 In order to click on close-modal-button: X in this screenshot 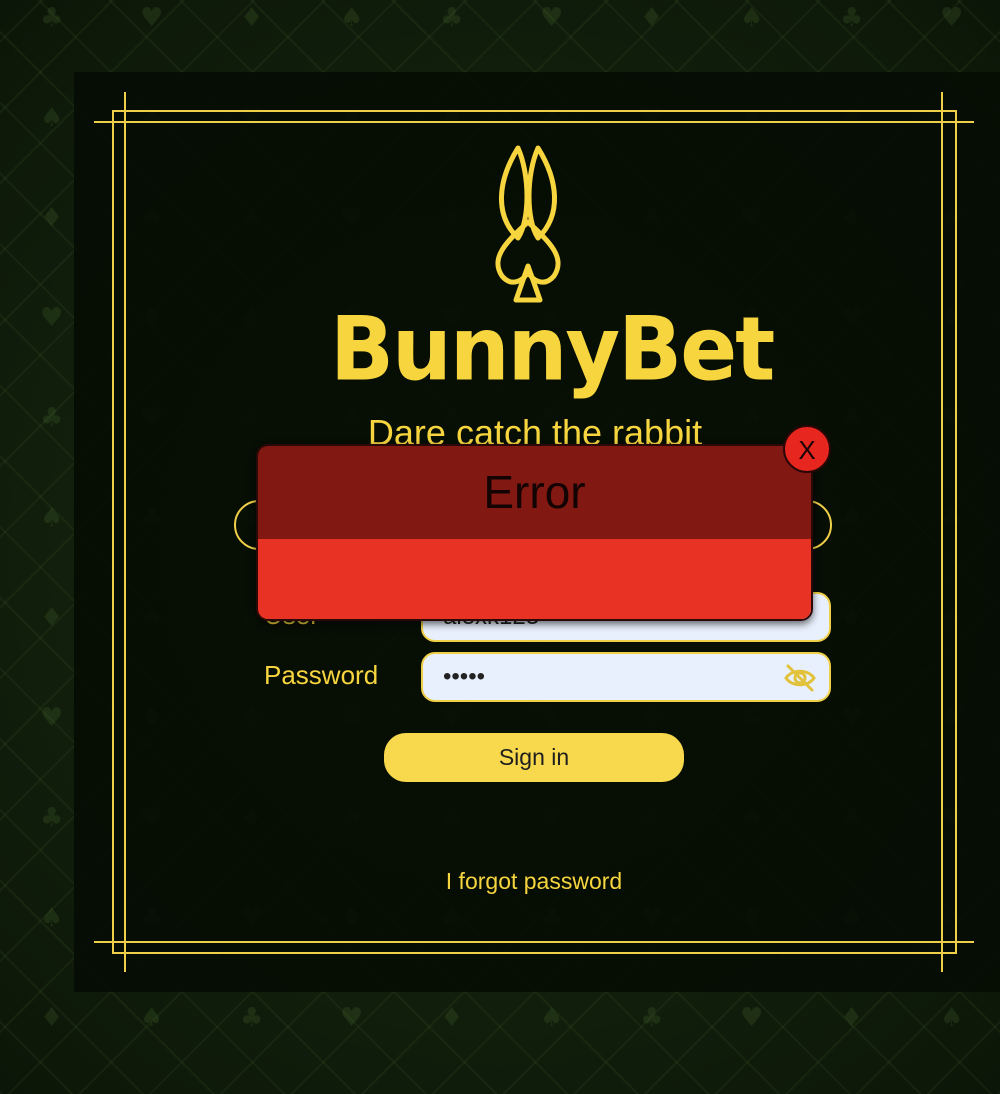, I will do `click(807, 449)`.